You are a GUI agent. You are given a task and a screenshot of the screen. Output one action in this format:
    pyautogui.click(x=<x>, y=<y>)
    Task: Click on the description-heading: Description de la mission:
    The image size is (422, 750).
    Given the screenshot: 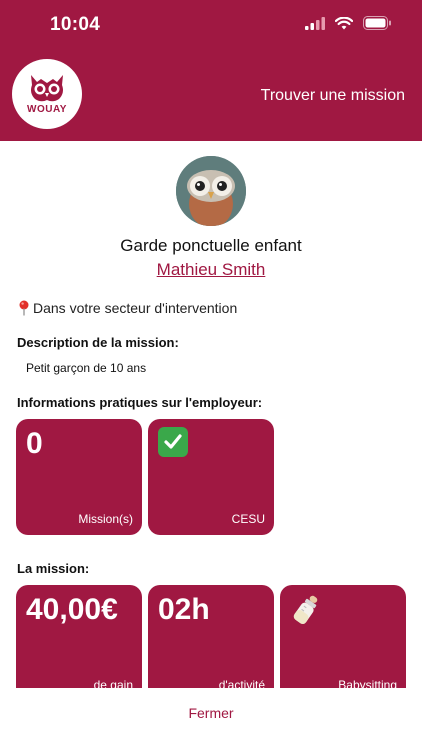 What is the action you would take?
    pyautogui.click(x=98, y=342)
    